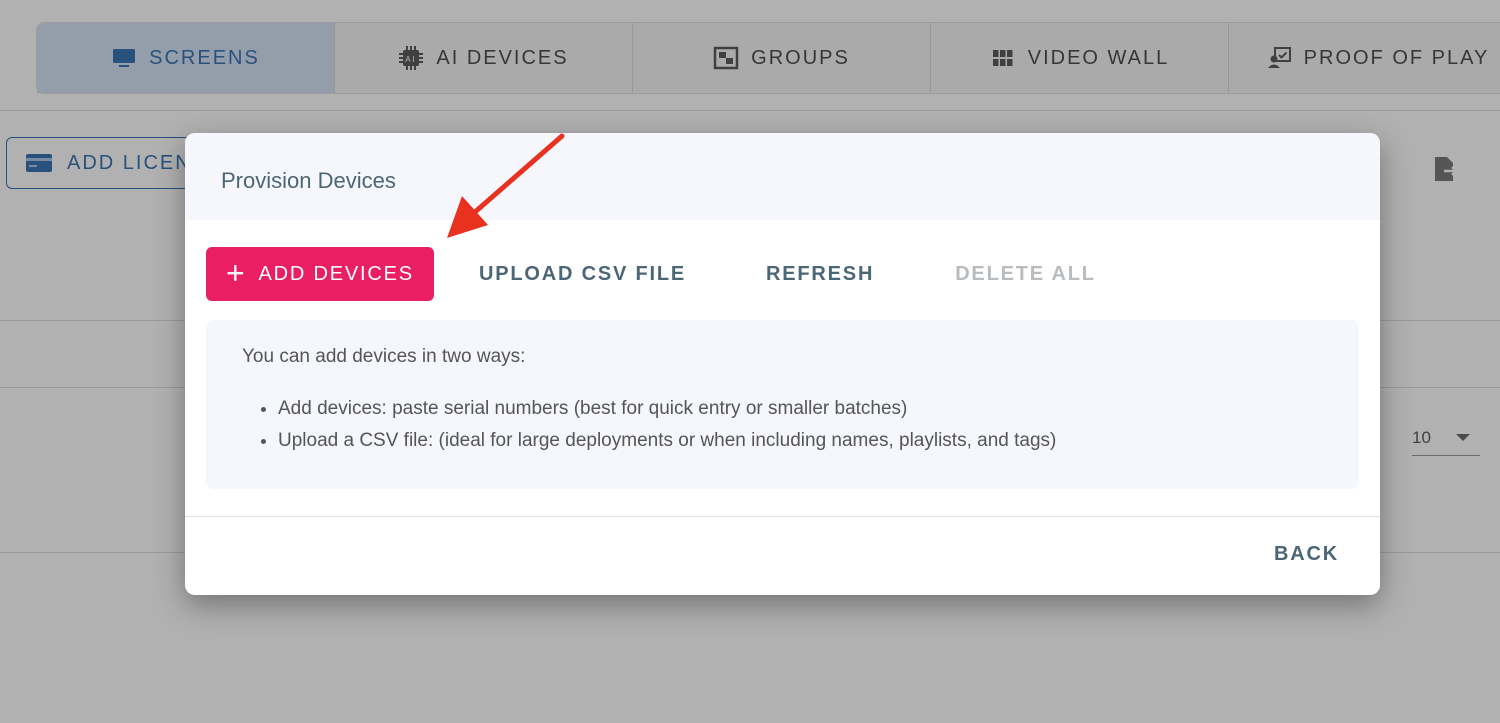 This screenshot has height=723, width=1500. I want to click on add-devices-label: ADD DEVICES, so click(336, 273).